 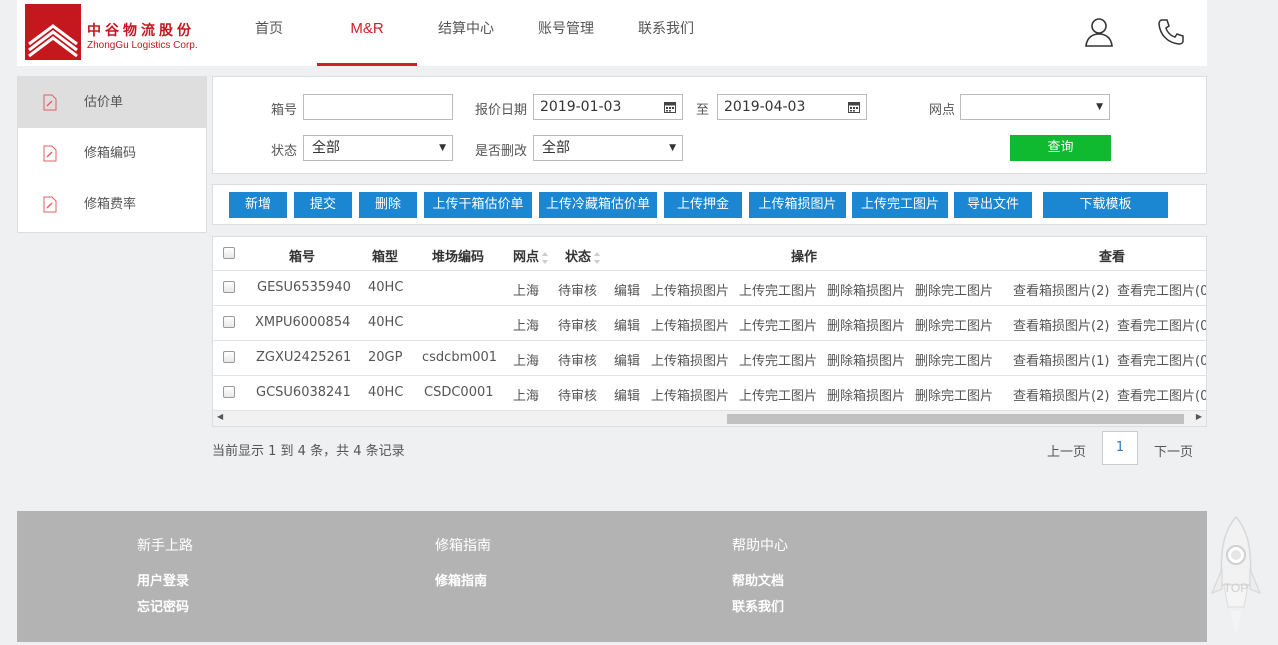 What do you see at coordinates (323, 205) in the screenshot?
I see `submit-button: 提交` at bounding box center [323, 205].